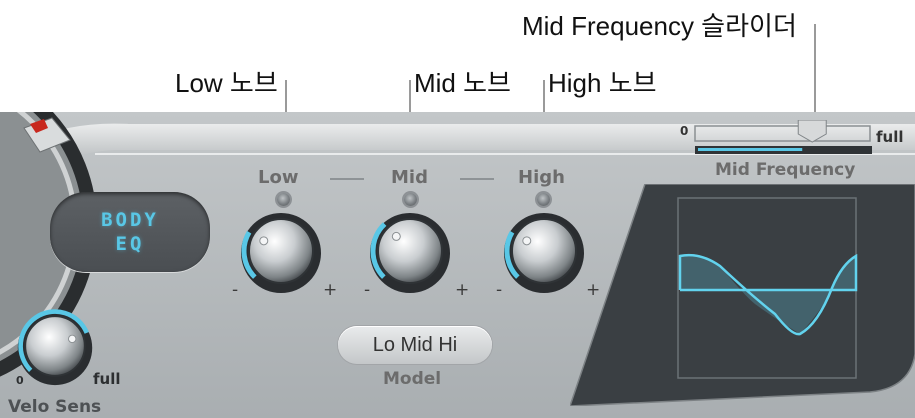 The image size is (915, 418). What do you see at coordinates (812, 131) in the screenshot?
I see `mid-frequency-thumb` at bounding box center [812, 131].